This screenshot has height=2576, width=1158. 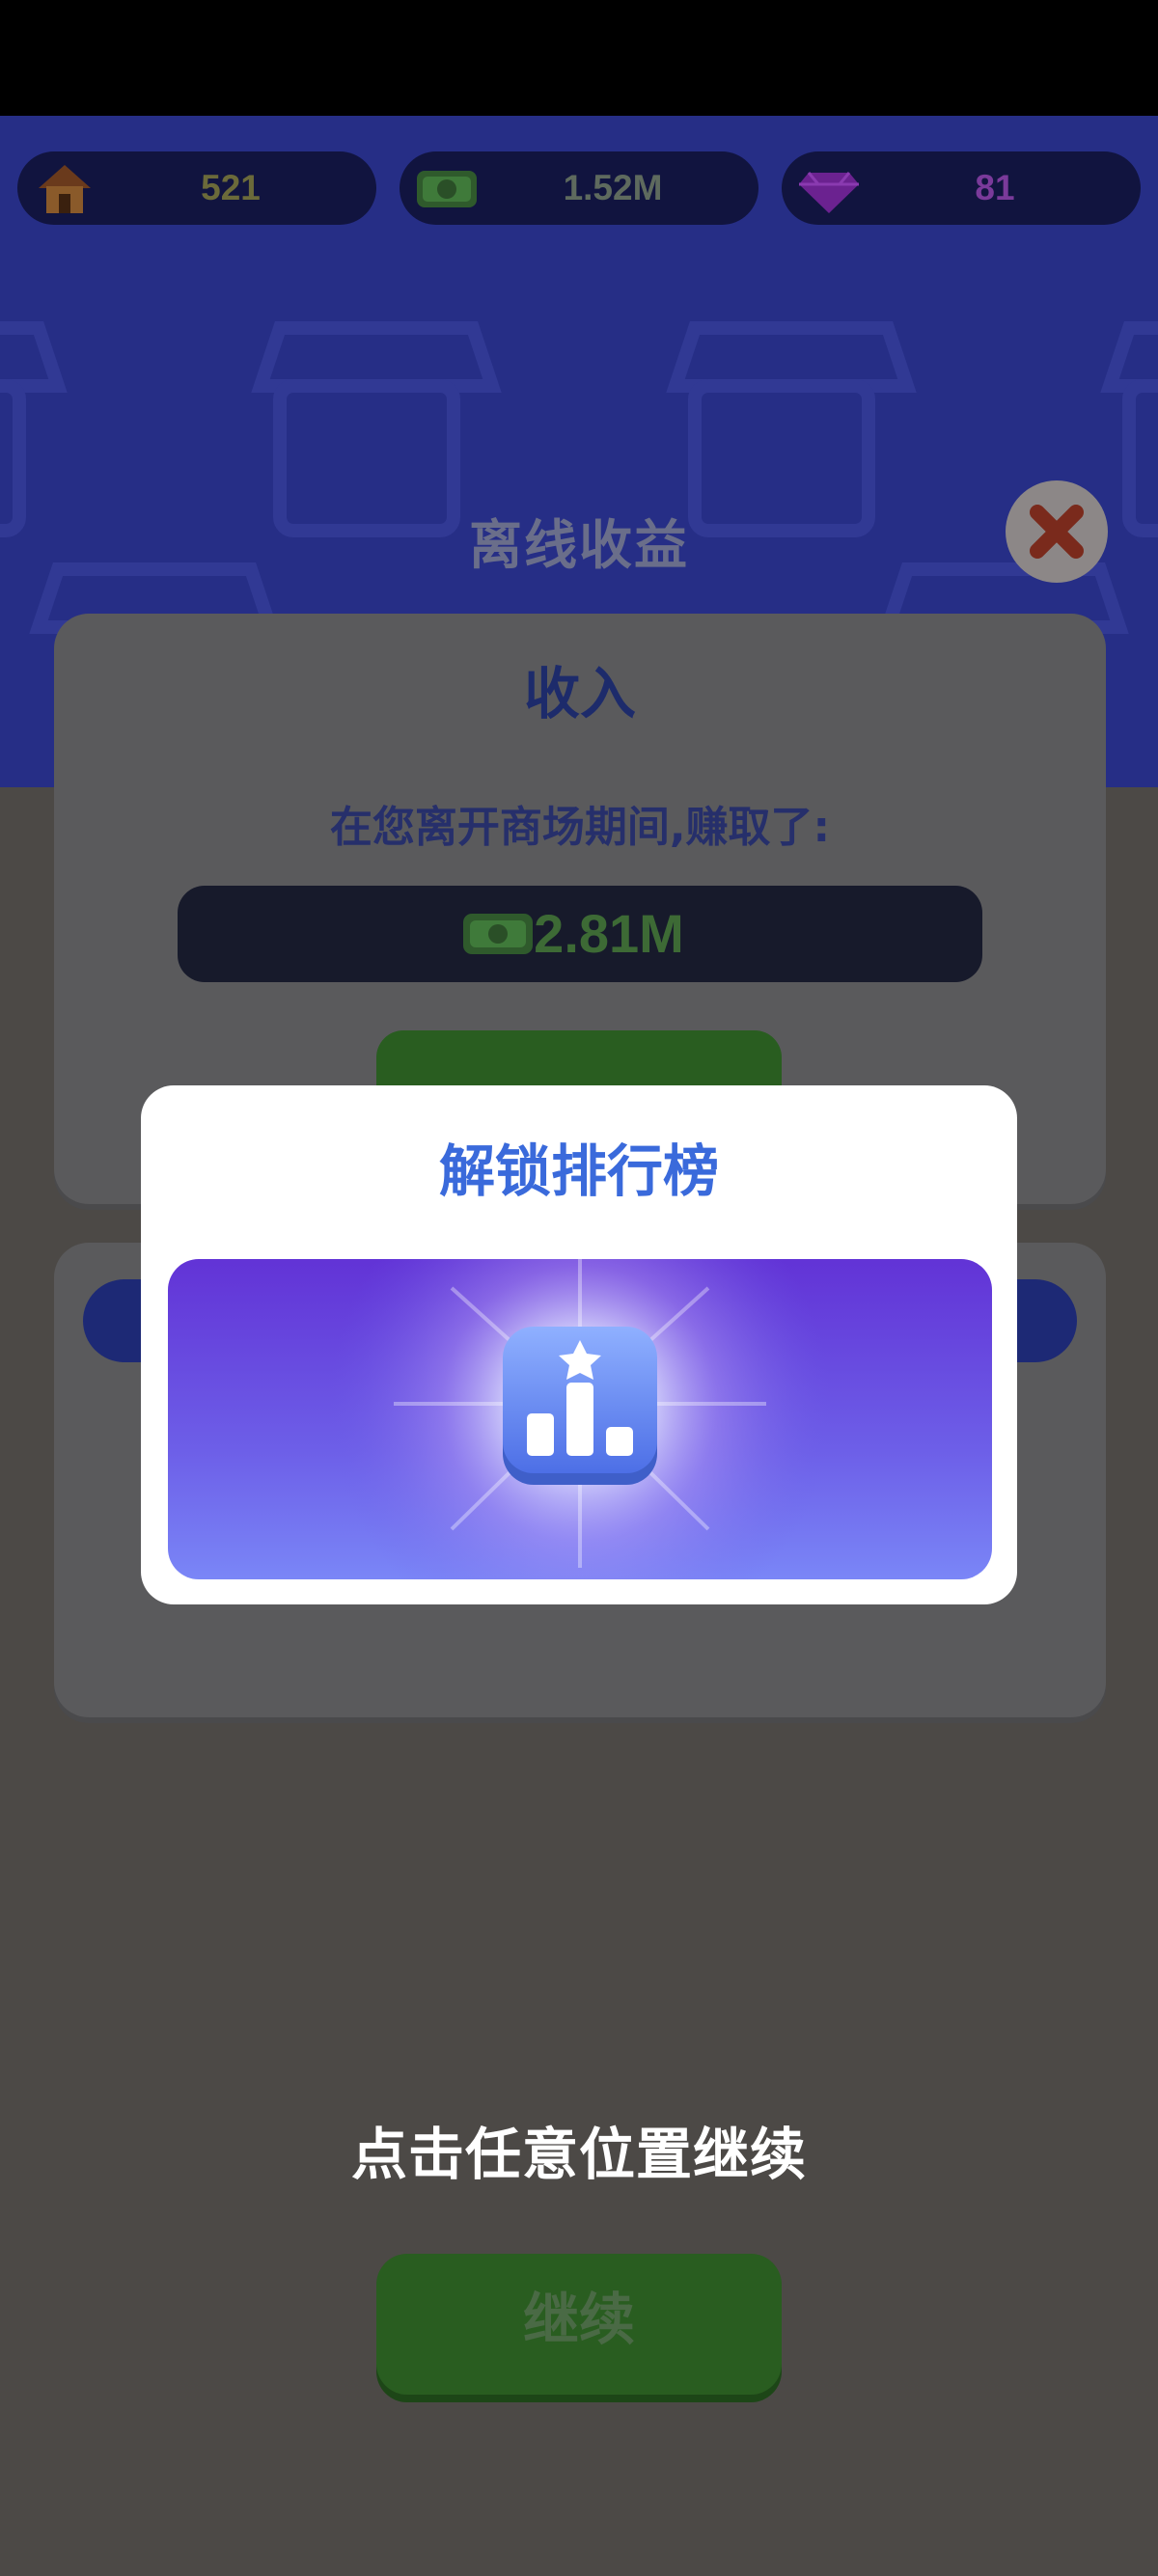 What do you see at coordinates (829, 193) in the screenshot?
I see `diamond-icon` at bounding box center [829, 193].